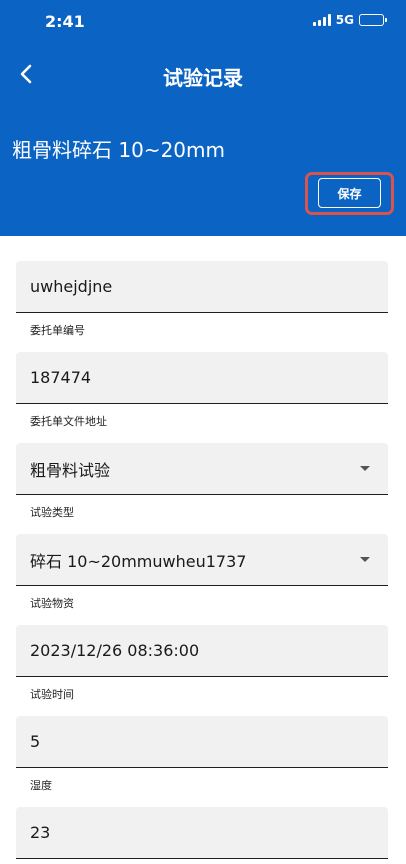 The height and width of the screenshot is (864, 406). Describe the element at coordinates (202, 469) in the screenshot. I see `test-type-select: 粗骨料试验` at that location.